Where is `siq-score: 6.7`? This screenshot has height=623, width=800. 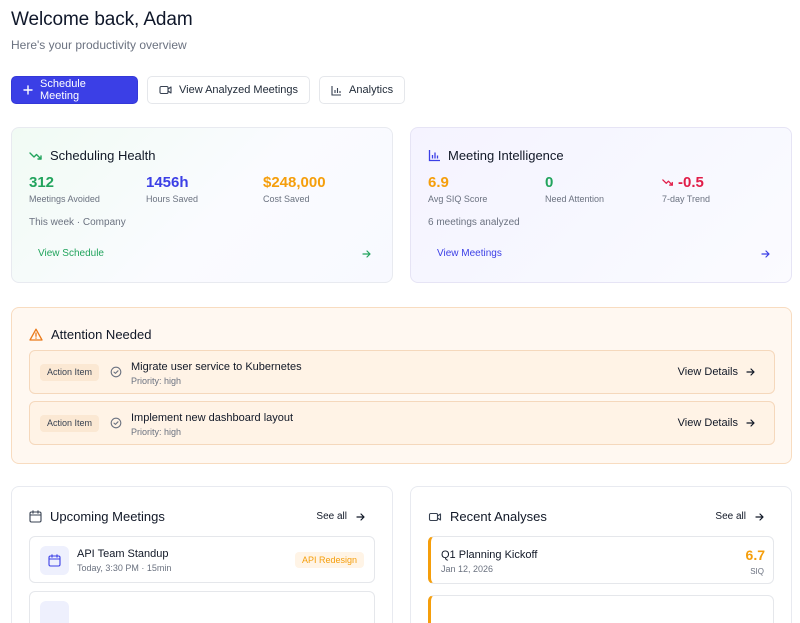
siq-score: 6.7 is located at coordinates (755, 555).